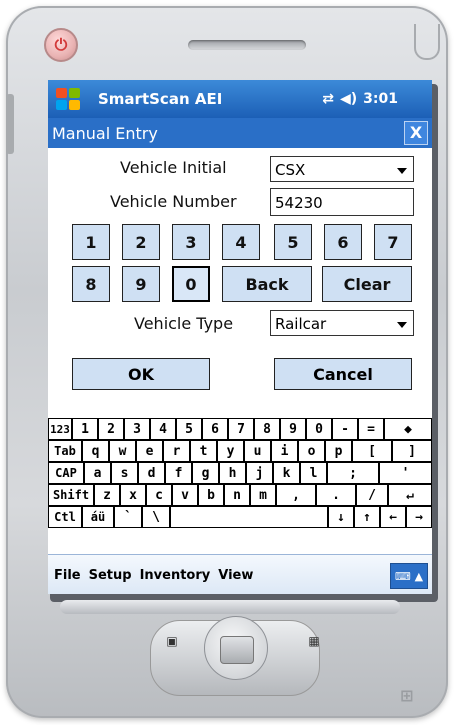 The width and height of the screenshot is (456, 725). I want to click on menu-view: View, so click(235, 575).